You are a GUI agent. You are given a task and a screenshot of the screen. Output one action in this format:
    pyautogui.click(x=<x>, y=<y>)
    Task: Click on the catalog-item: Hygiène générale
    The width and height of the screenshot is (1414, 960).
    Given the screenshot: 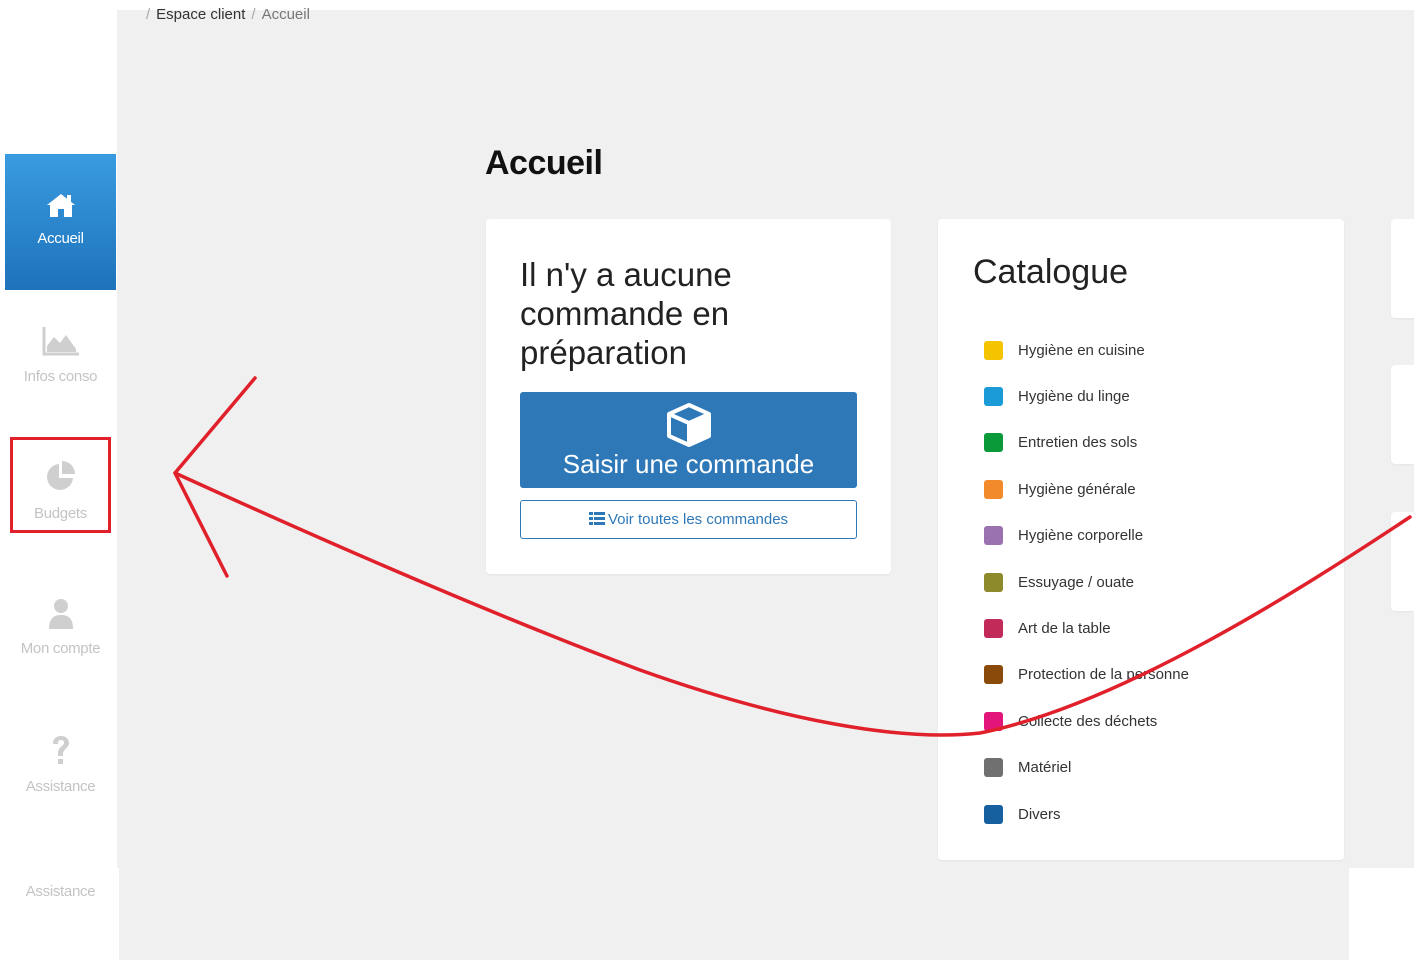 What is the action you would take?
    pyautogui.click(x=1086, y=489)
    